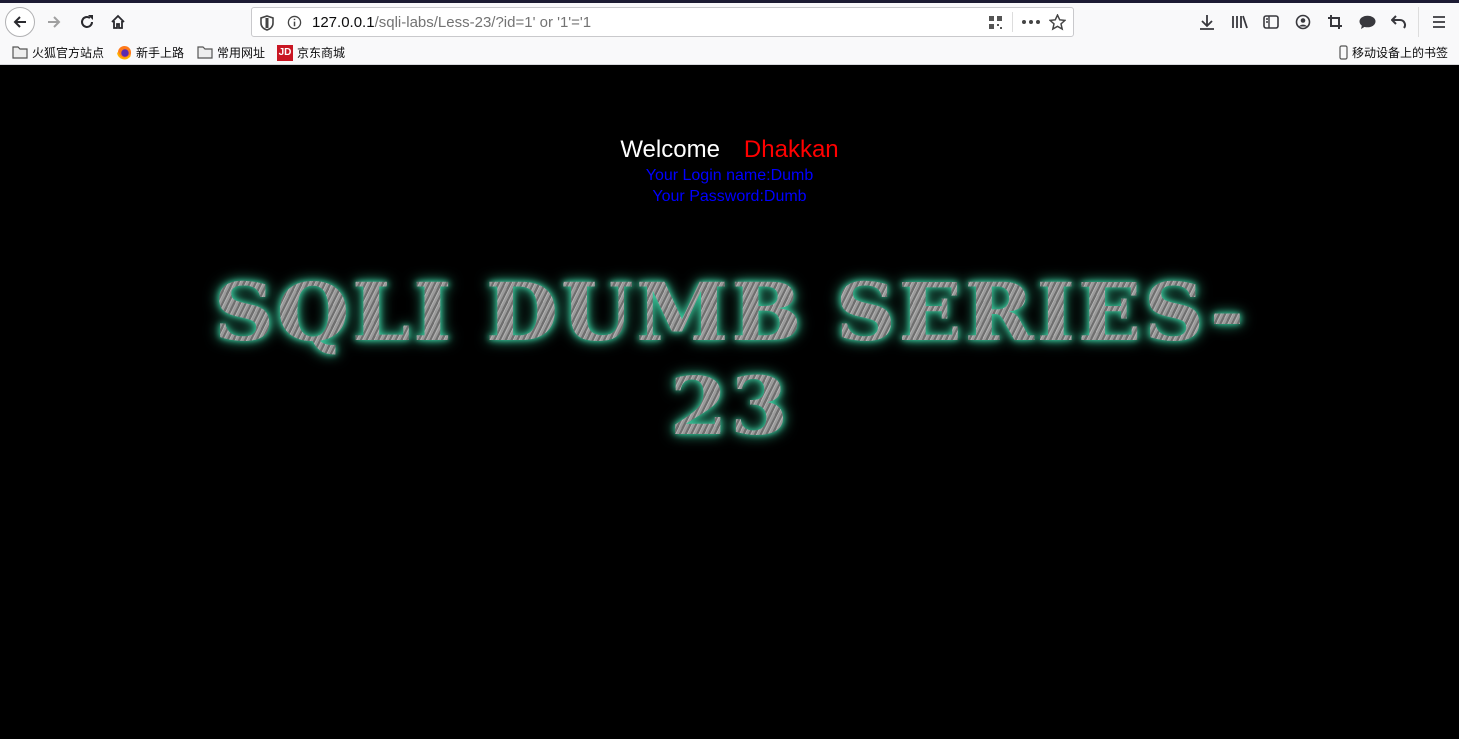  I want to click on password-text: Your Password:Dumb, so click(729, 196).